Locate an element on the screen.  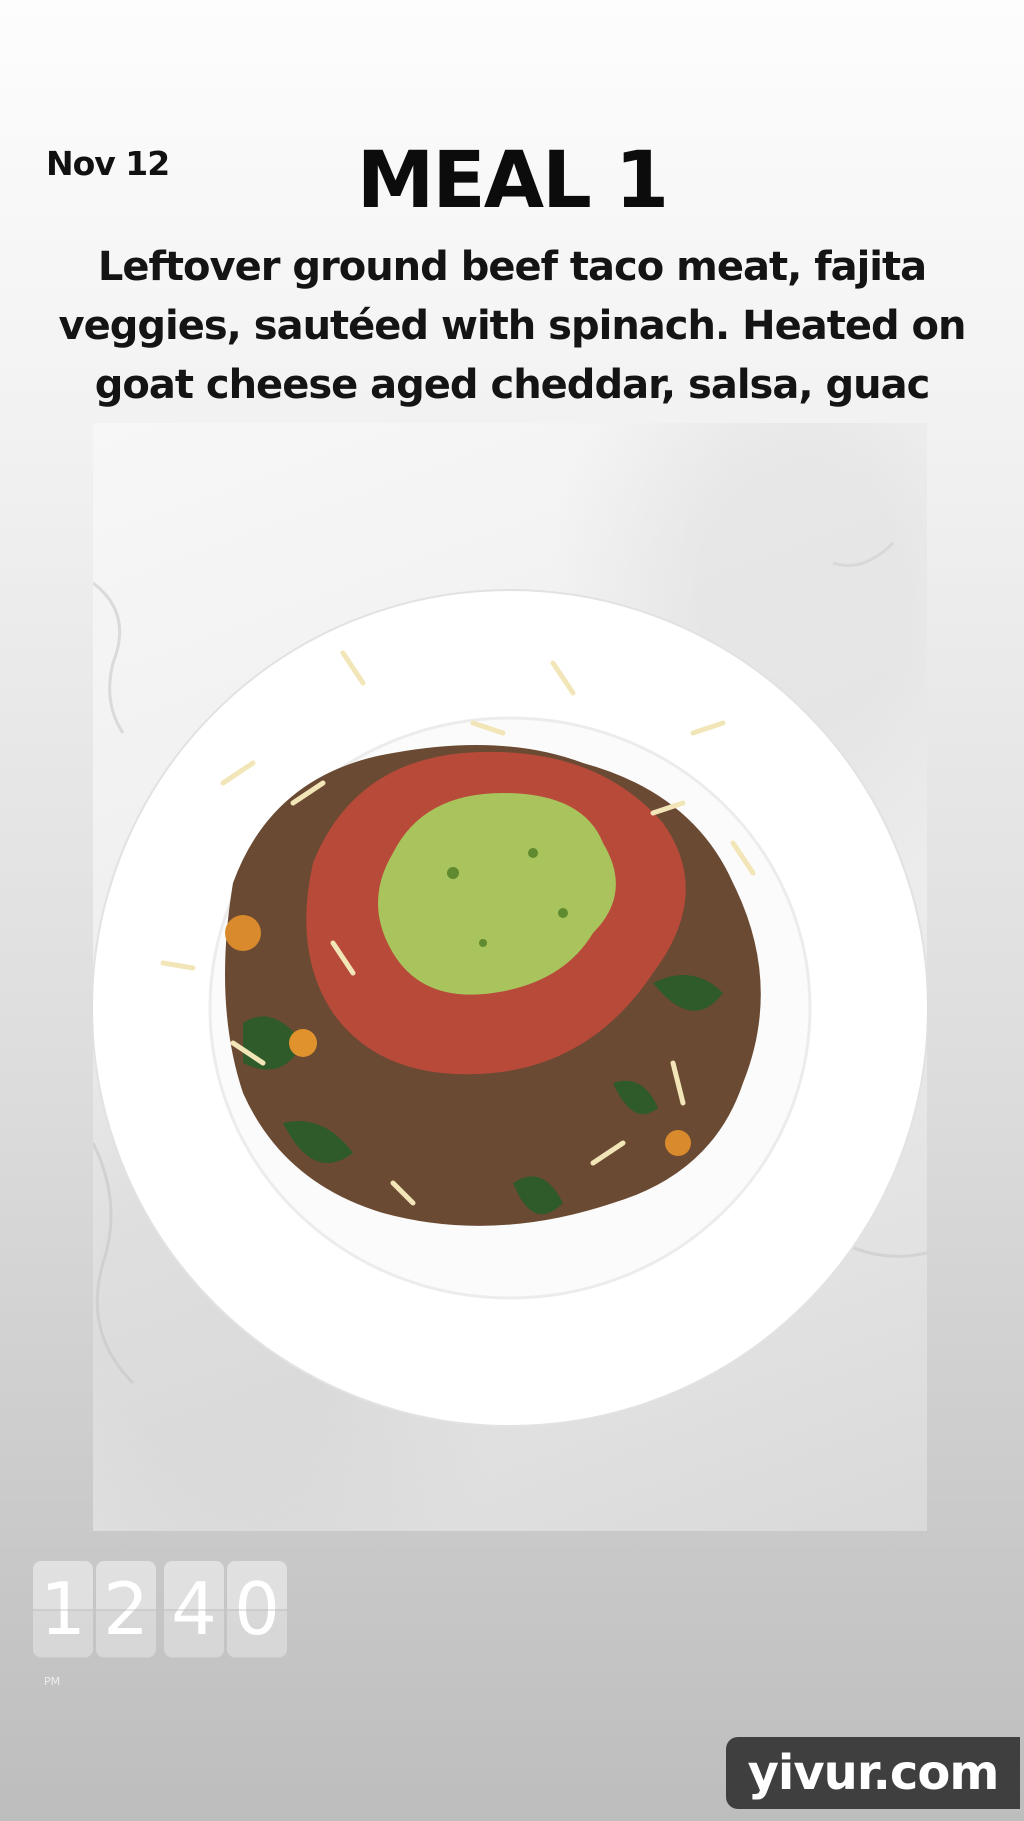
minute-digit-tens: 4 is located at coordinates (194, 1609).